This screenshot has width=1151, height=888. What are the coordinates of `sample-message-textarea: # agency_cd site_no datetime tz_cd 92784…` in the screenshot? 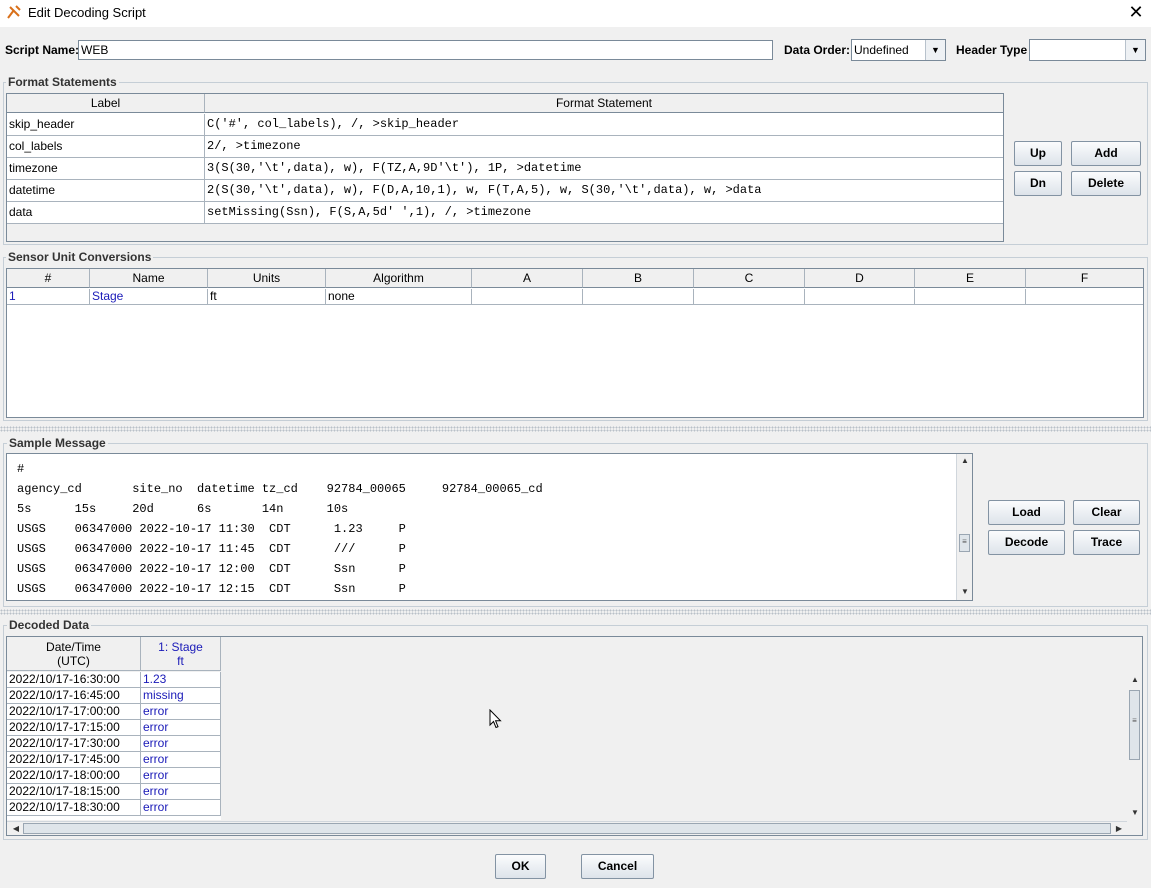 It's located at (489, 527).